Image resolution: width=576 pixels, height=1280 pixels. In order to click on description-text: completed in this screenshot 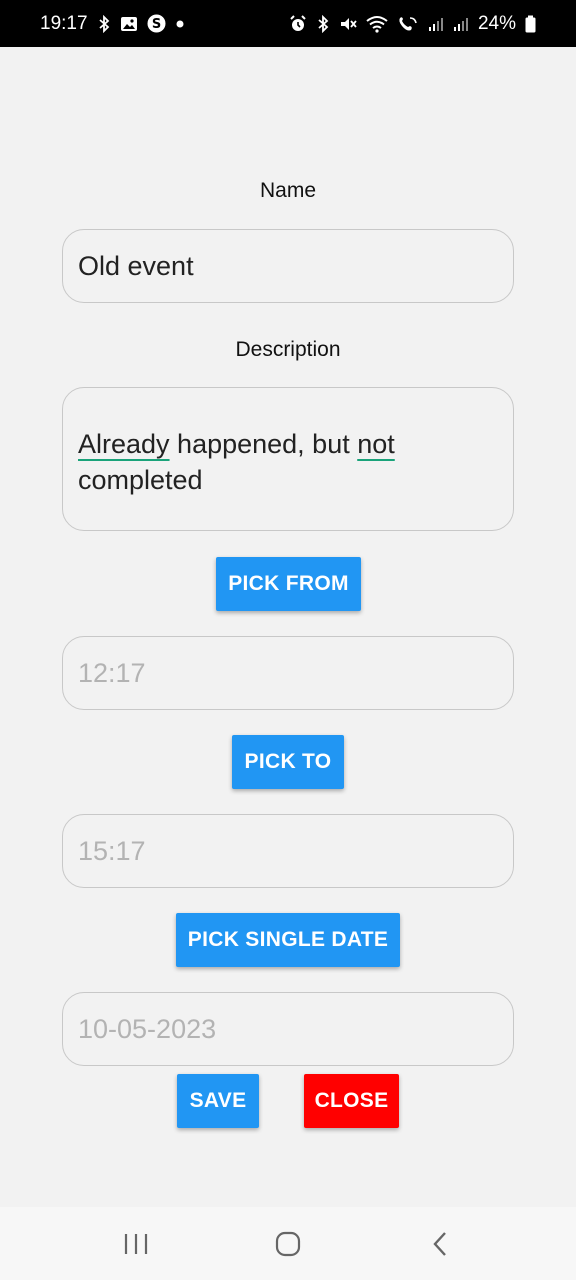, I will do `click(140, 480)`.